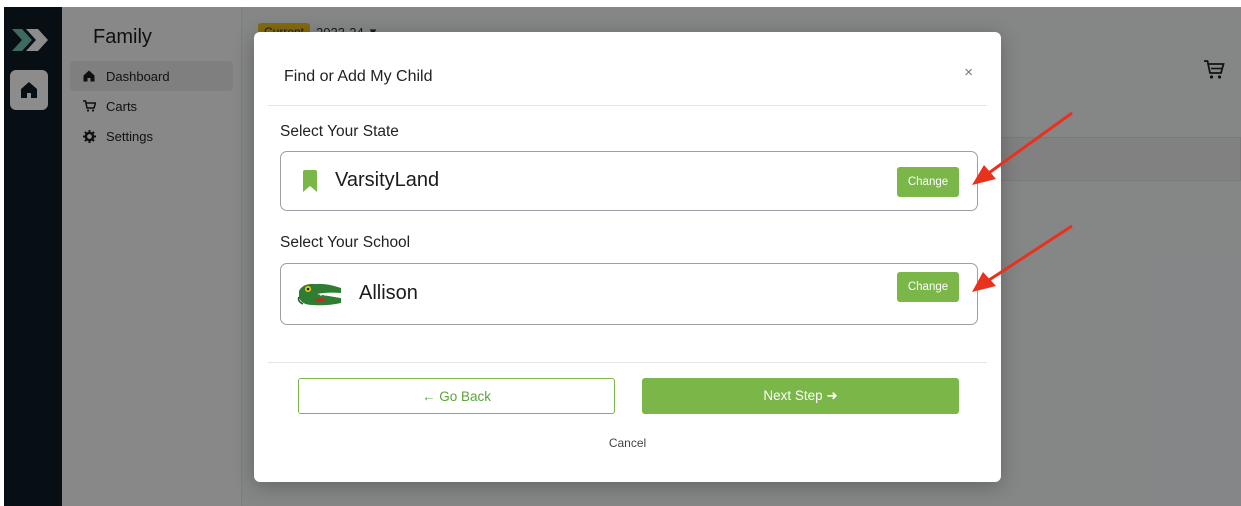 This screenshot has height=506, width=1241. What do you see at coordinates (388, 293) in the screenshot?
I see `selected-school: Allison` at bounding box center [388, 293].